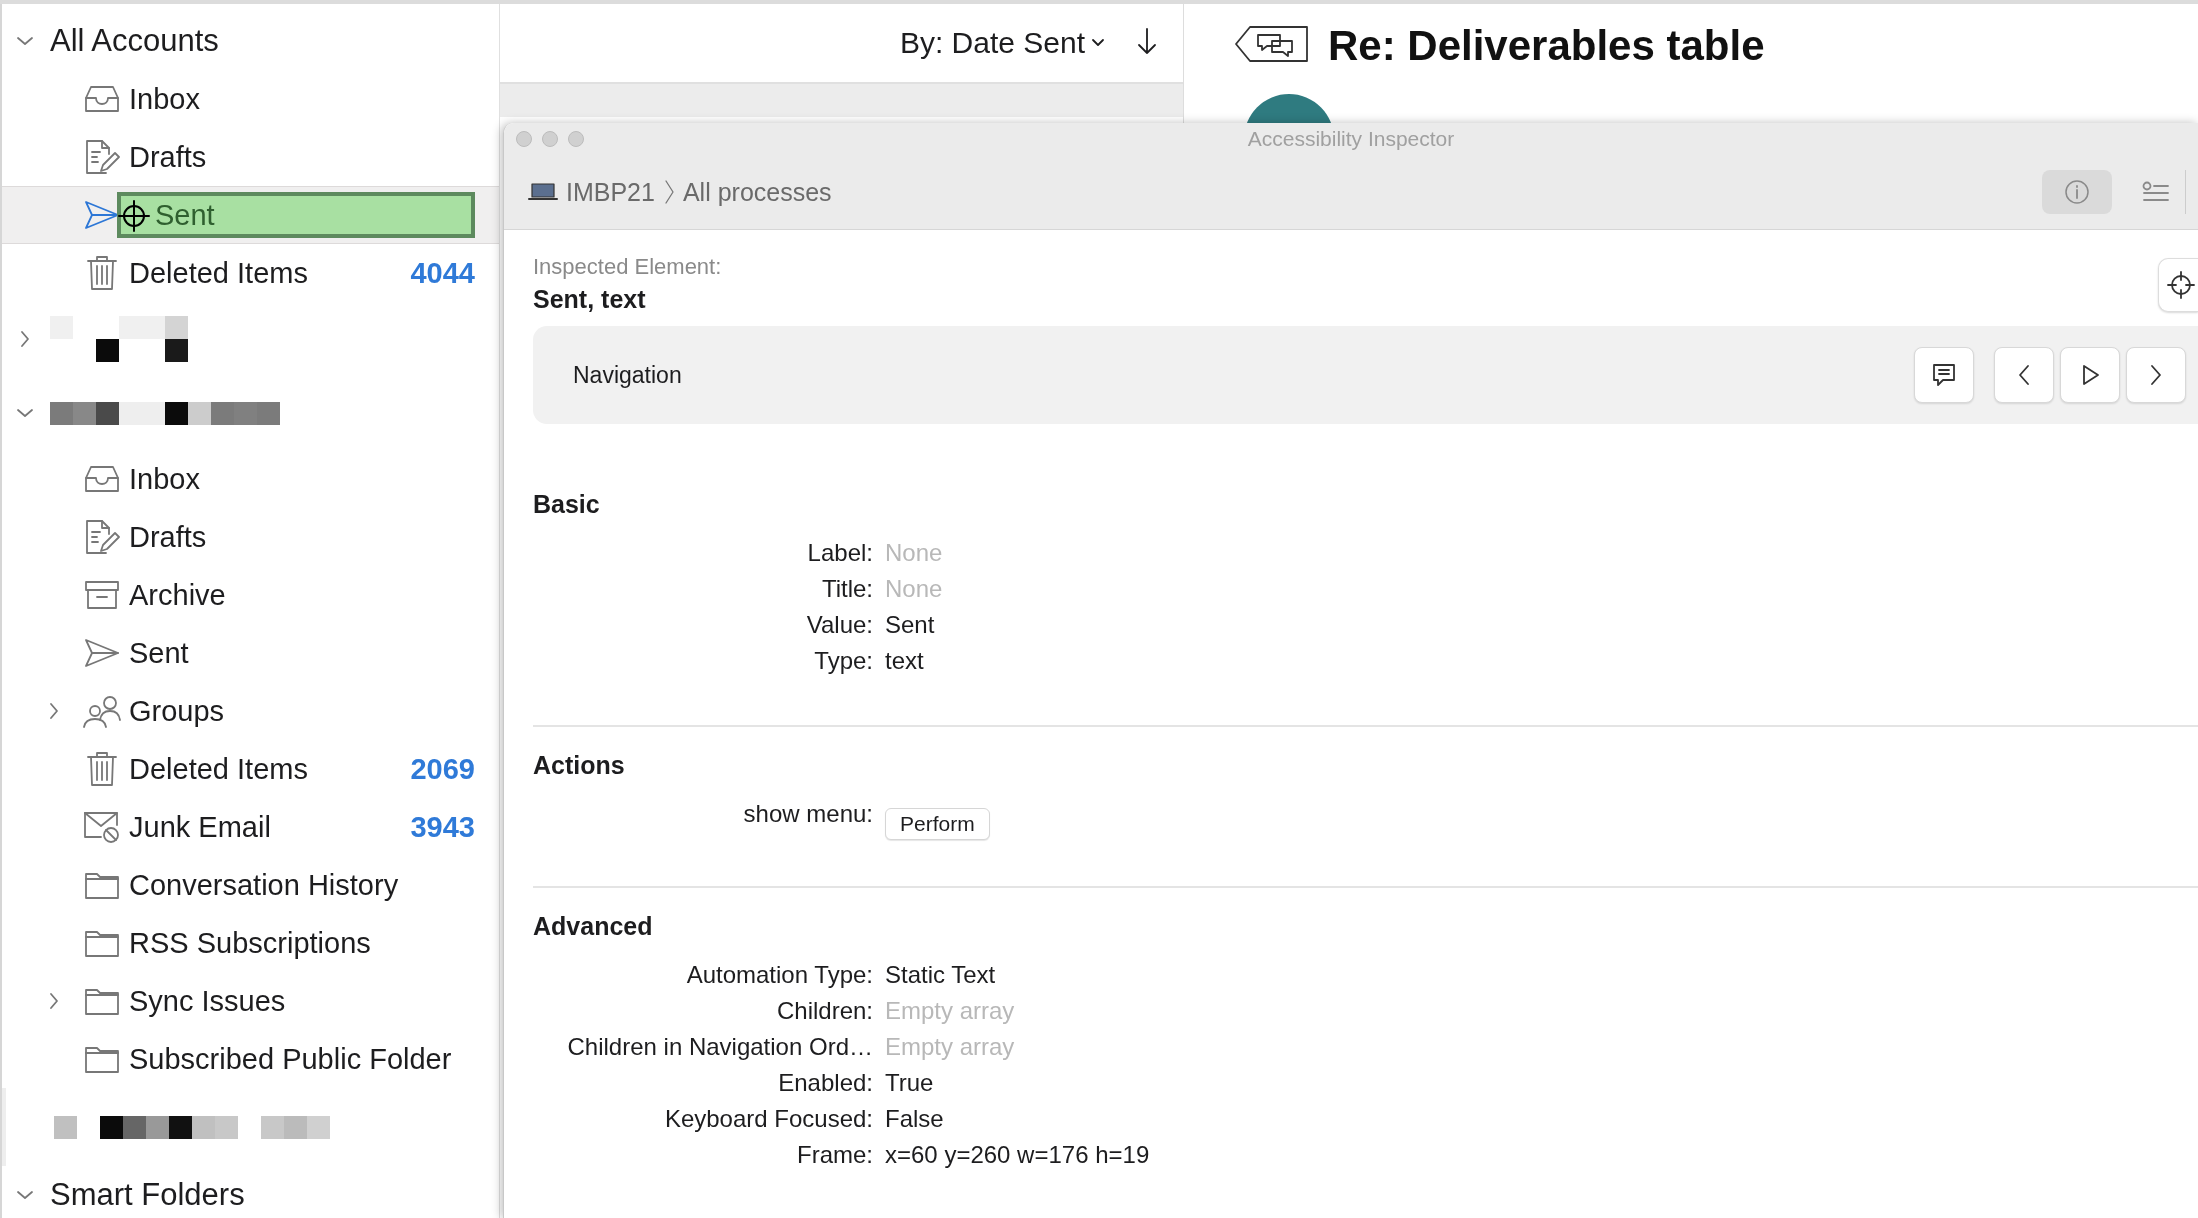 This screenshot has width=2198, height=1218. What do you see at coordinates (134, 41) in the screenshot?
I see `account-name: All Accounts` at bounding box center [134, 41].